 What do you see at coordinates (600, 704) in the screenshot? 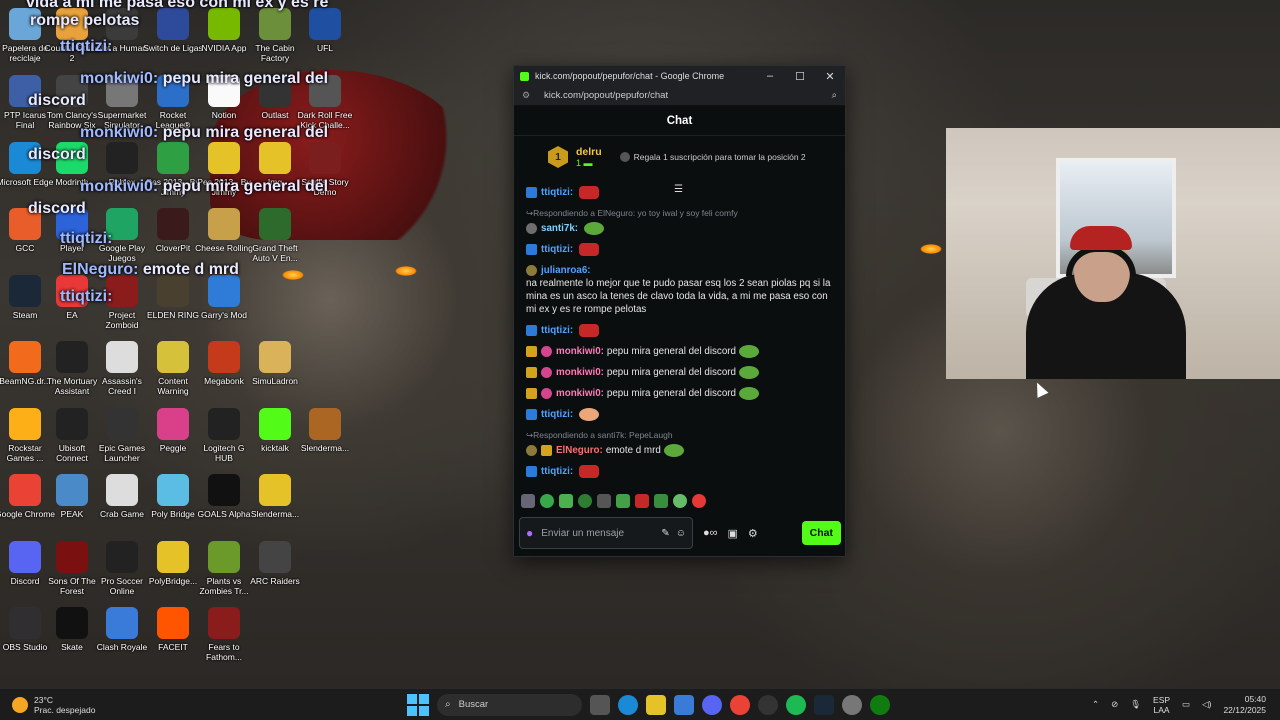
I see `task-view-icon` at bounding box center [600, 704].